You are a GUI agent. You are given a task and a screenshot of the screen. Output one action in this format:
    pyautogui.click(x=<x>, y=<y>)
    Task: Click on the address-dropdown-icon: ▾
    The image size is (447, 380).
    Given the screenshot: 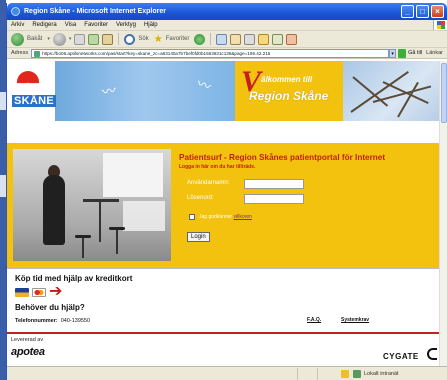 What is the action you would take?
    pyautogui.click(x=393, y=53)
    